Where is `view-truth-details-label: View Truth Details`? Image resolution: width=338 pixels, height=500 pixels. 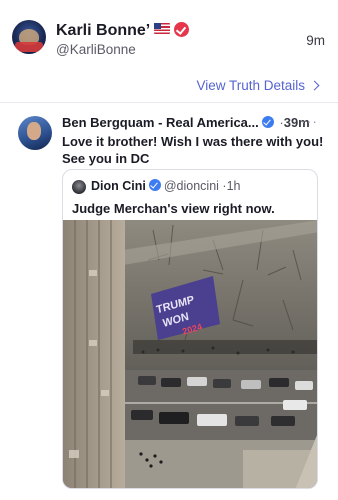
view-truth-details-label: View Truth Details is located at coordinates (250, 85).